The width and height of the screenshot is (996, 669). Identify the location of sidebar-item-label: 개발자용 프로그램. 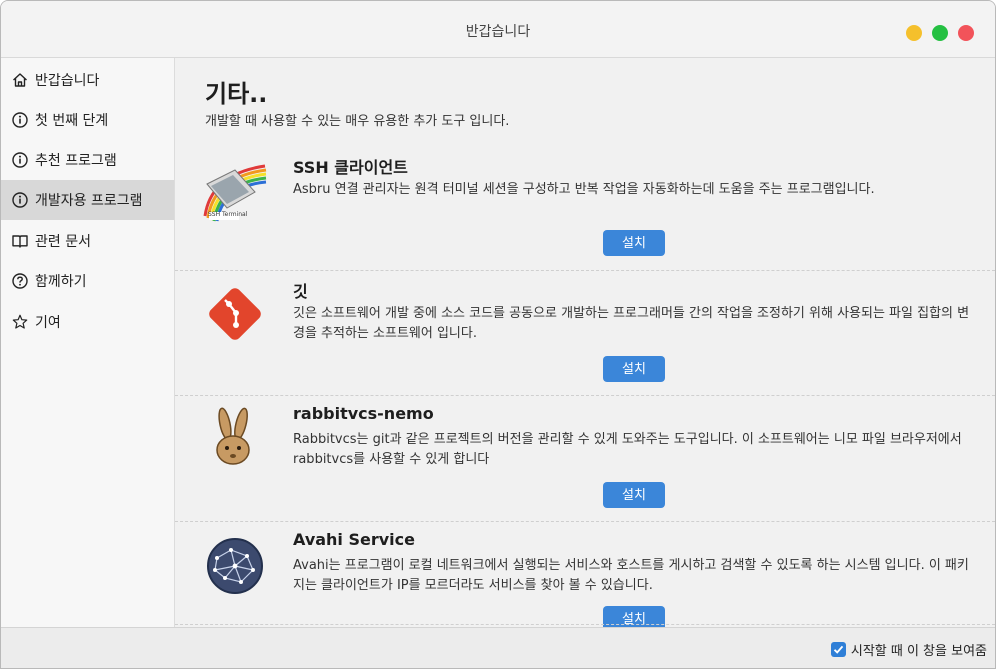
(89, 201).